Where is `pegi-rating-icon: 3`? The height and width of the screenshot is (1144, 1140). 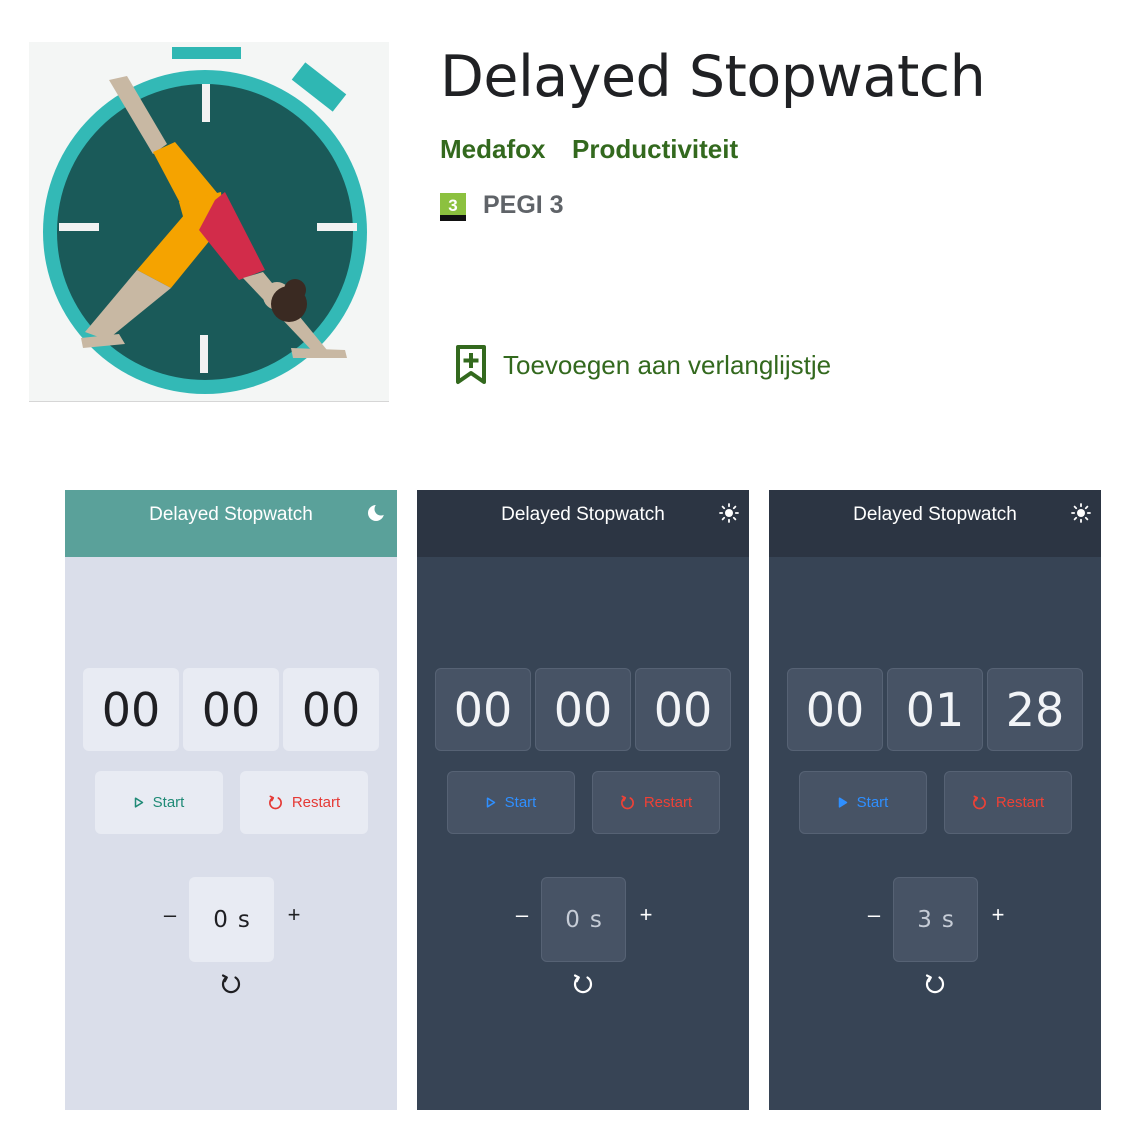
pegi-rating-icon: 3 is located at coordinates (453, 207).